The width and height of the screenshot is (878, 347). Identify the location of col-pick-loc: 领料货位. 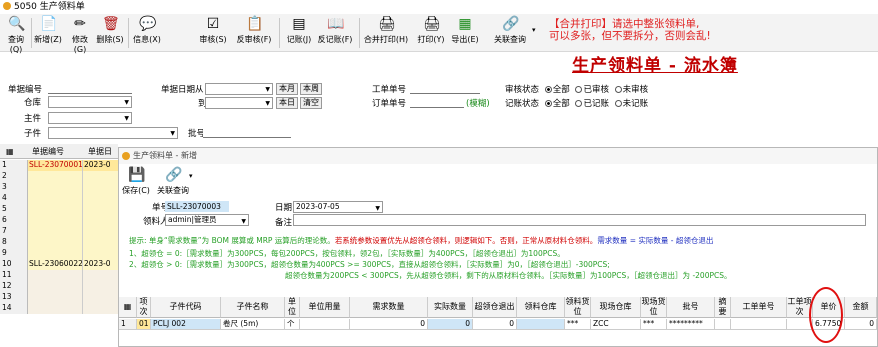
(578, 307).